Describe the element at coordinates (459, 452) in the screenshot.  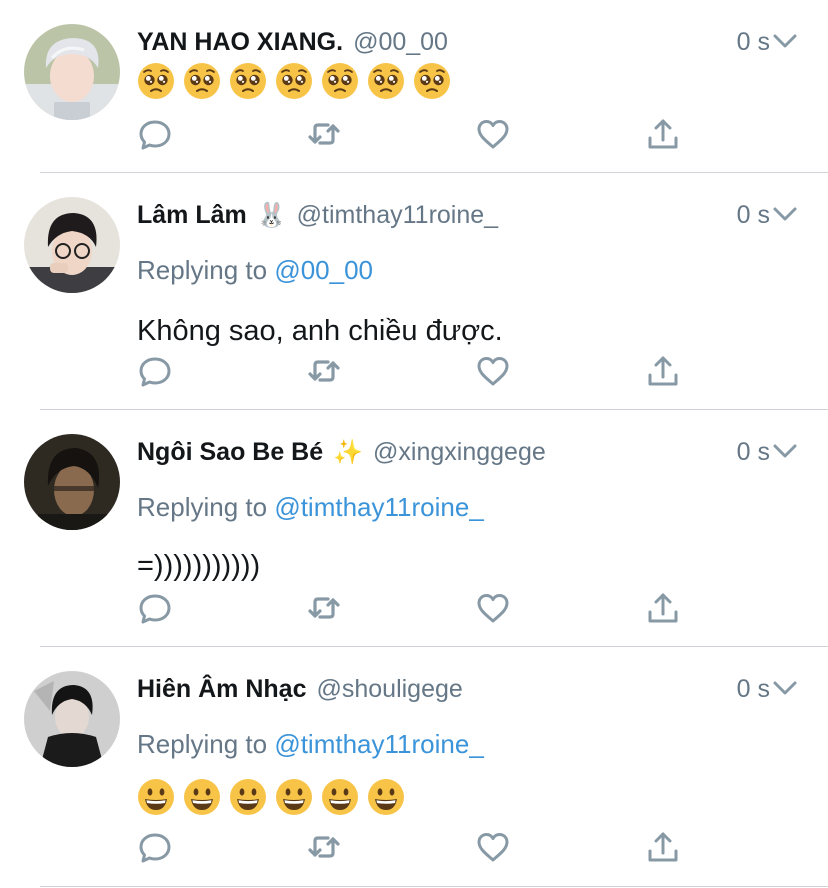
I see `username: @xingxinggege` at that location.